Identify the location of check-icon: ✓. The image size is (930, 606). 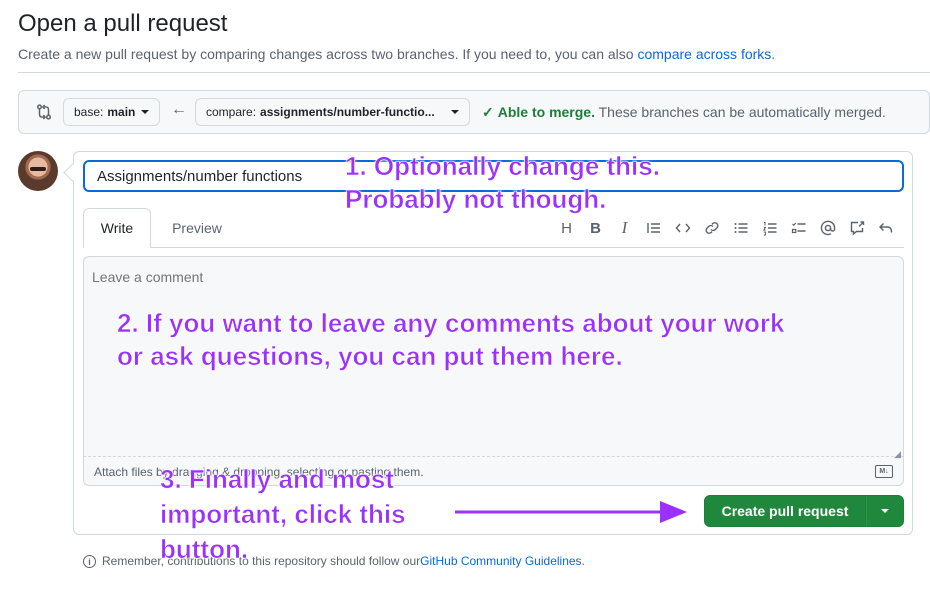
(488, 112).